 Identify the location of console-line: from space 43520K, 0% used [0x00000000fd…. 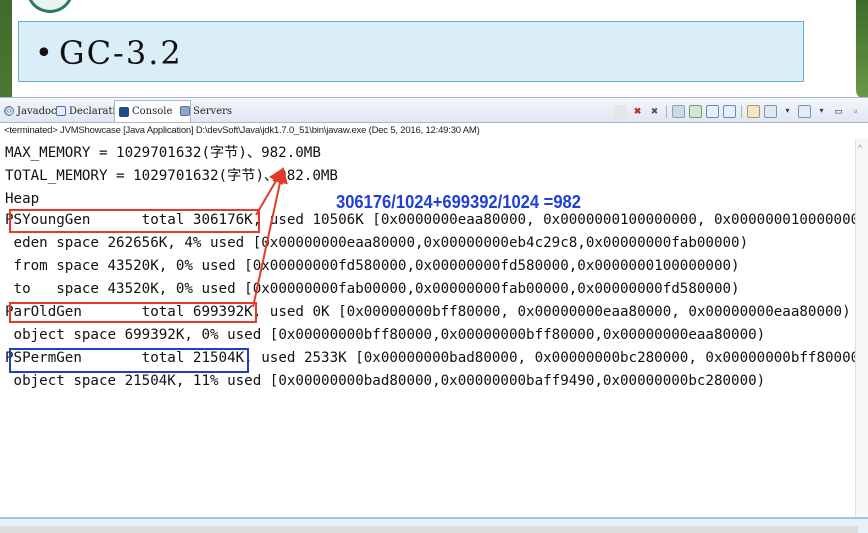
(372, 266).